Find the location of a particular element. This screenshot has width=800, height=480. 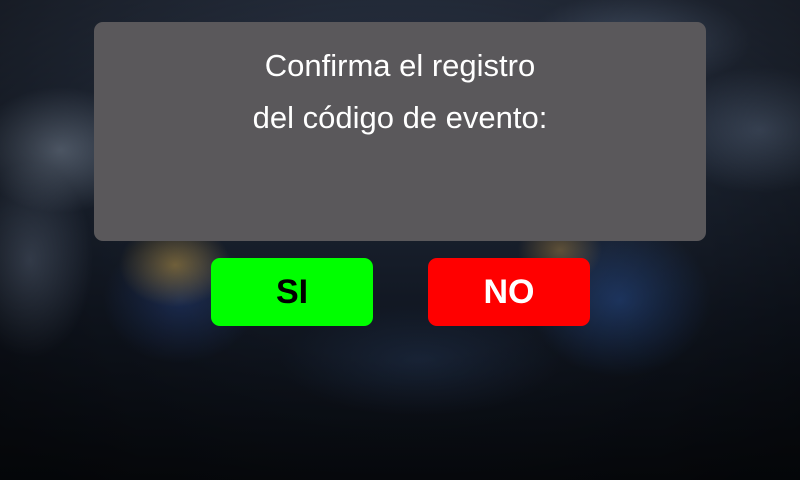

yes-button: SI is located at coordinates (292, 292).